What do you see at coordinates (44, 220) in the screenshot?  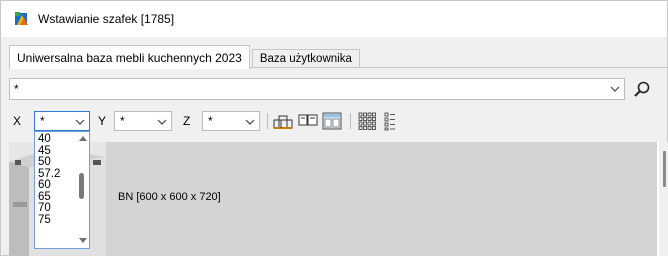 I see `x-option: 75` at bounding box center [44, 220].